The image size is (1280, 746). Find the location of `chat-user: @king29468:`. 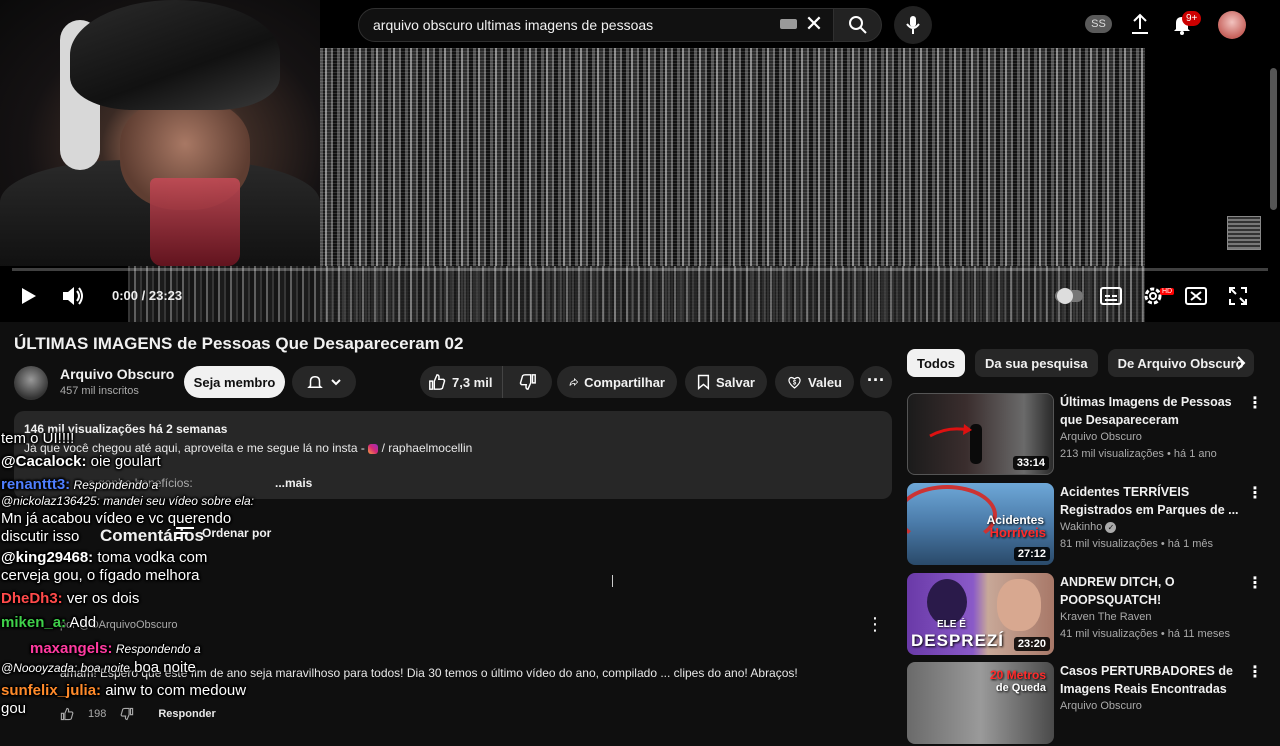

chat-user: @king29468: is located at coordinates (47, 557).